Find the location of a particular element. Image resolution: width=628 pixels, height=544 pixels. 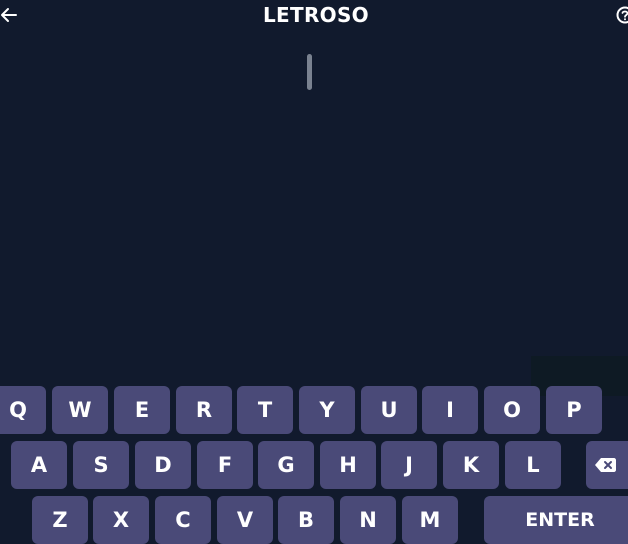

key-q: Q is located at coordinates (23, 410).